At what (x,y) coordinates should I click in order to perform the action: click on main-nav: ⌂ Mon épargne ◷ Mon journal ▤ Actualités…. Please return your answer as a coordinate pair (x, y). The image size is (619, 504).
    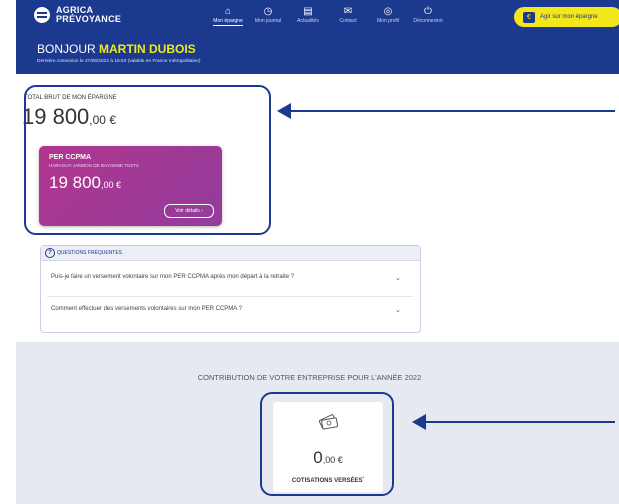
    Looking at the image, I should click on (331, 16).